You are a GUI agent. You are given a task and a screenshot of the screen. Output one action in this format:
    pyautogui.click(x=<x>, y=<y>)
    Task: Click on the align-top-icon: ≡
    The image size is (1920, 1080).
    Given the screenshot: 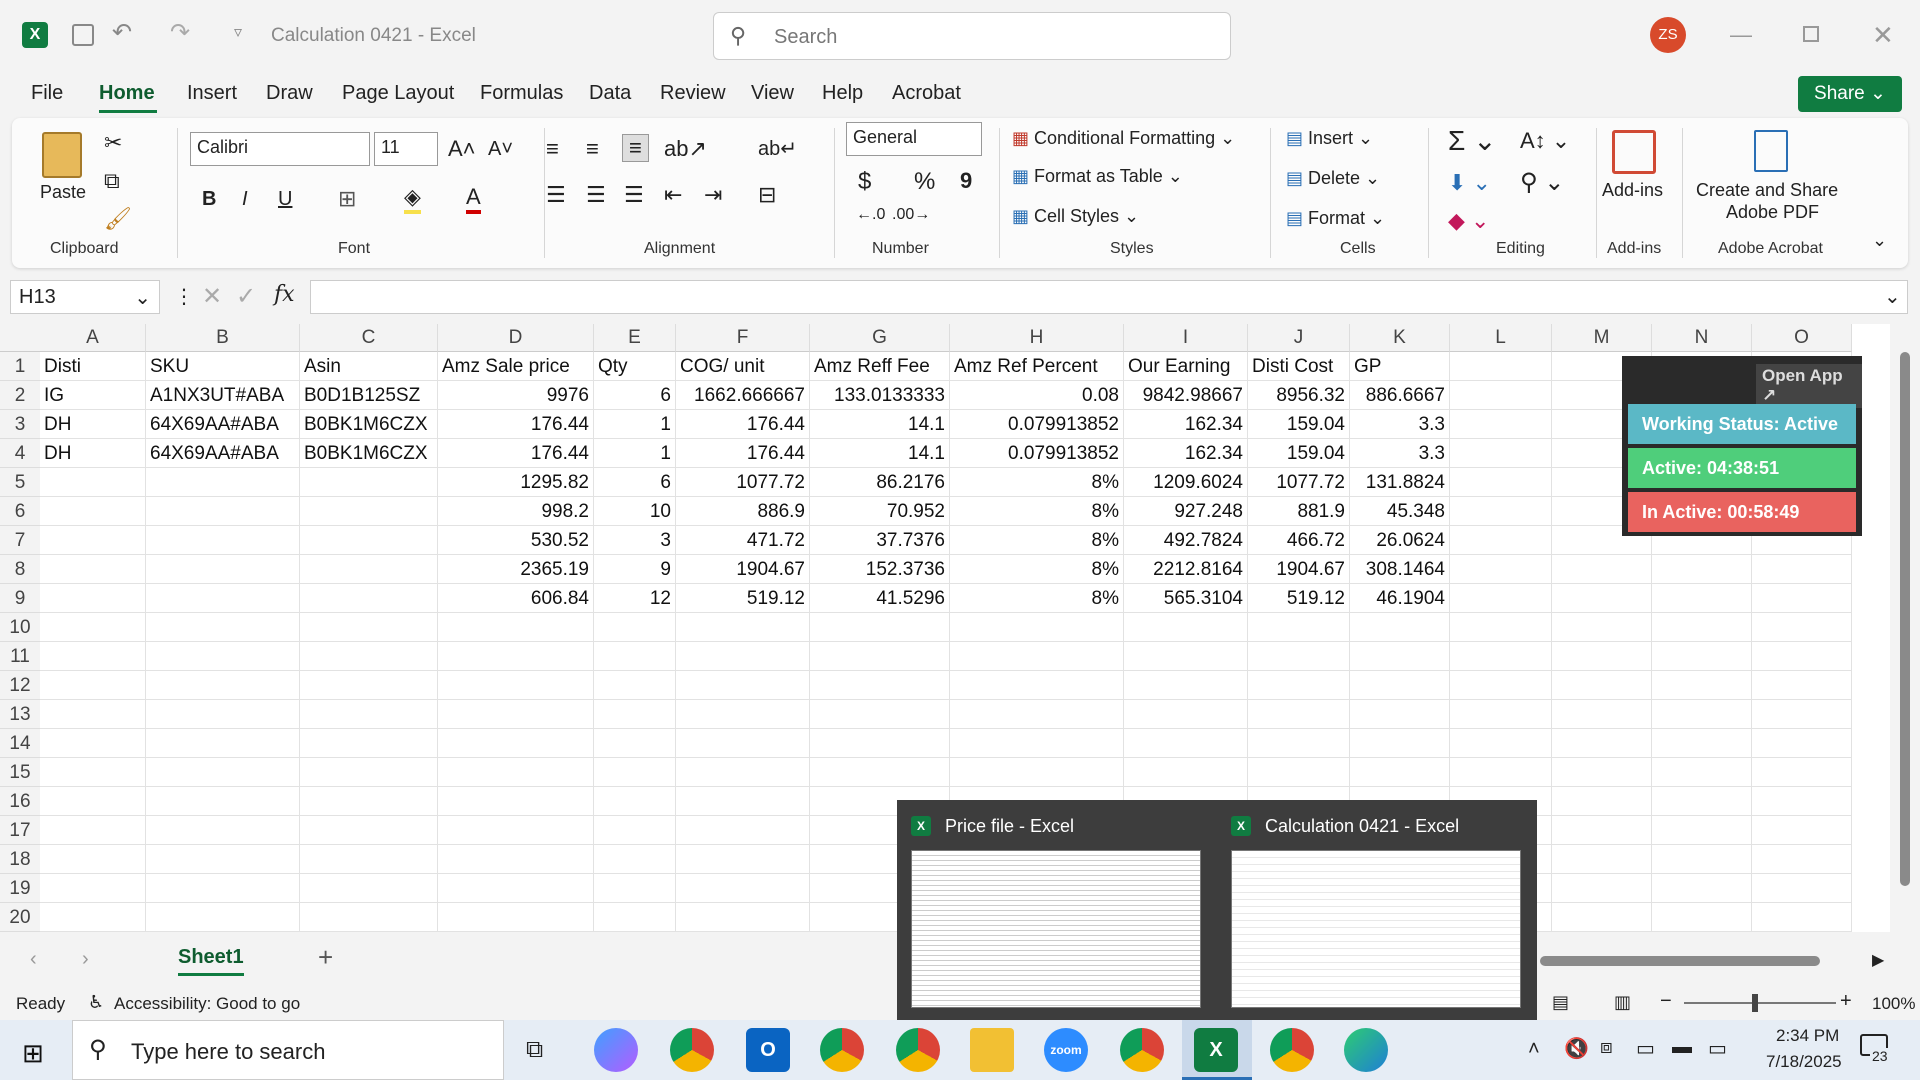 What is the action you would take?
    pyautogui.click(x=552, y=149)
    